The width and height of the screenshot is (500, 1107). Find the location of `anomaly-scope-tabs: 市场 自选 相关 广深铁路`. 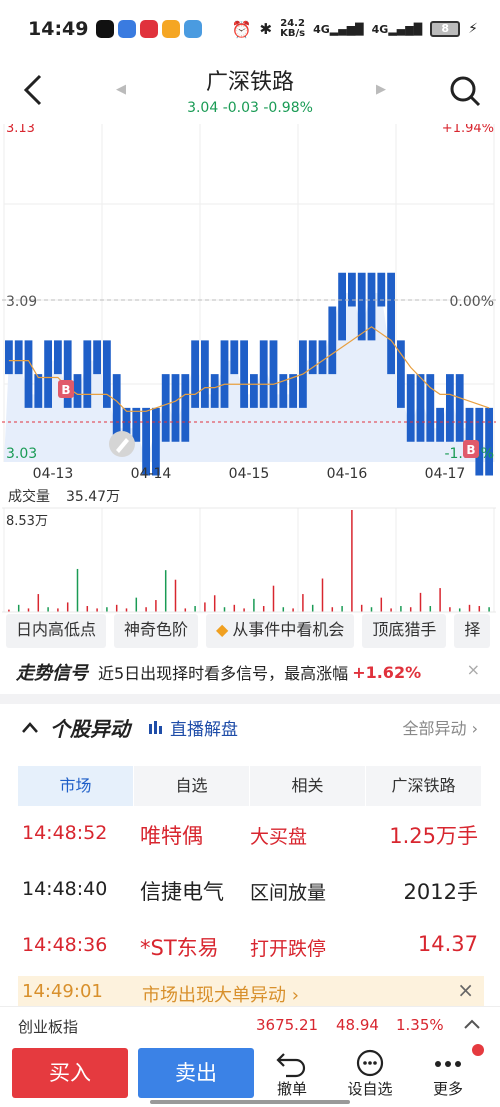

anomaly-scope-tabs: 市场 自选 相关 广深铁路 is located at coordinates (250, 786).